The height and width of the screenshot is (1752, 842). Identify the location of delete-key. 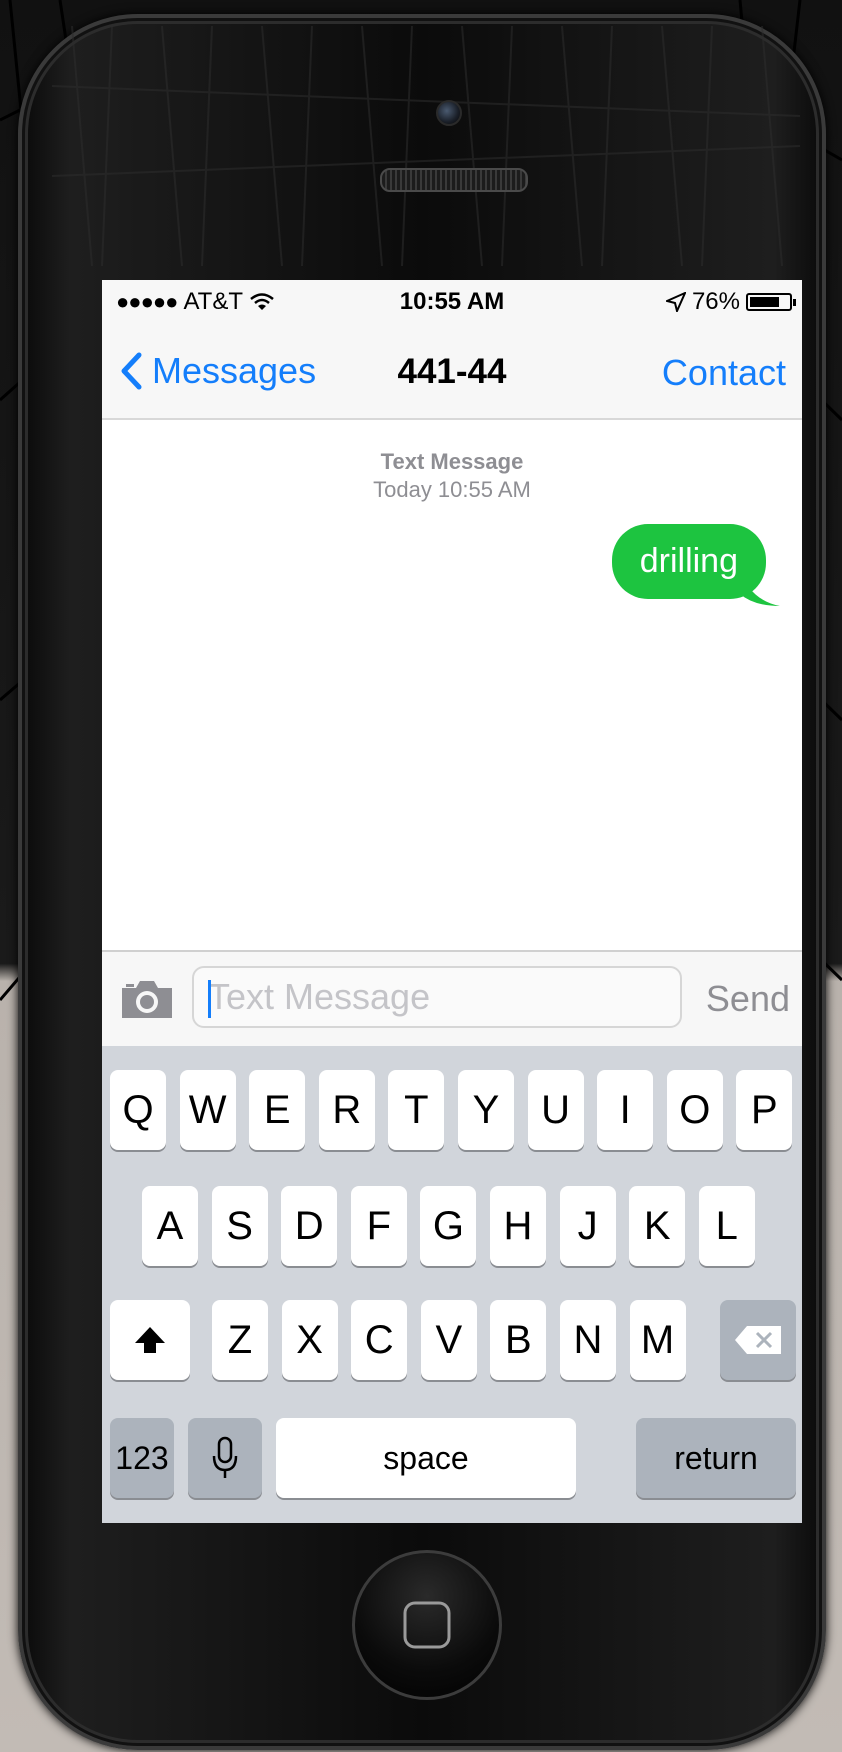
(758, 1340).